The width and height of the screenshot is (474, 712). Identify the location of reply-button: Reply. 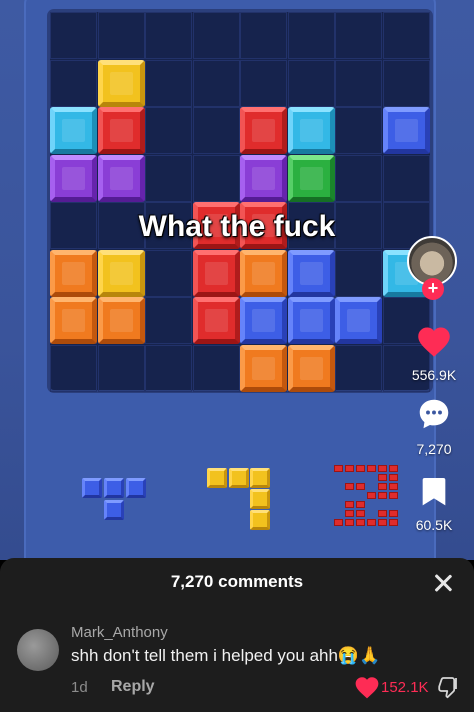
(133, 687).